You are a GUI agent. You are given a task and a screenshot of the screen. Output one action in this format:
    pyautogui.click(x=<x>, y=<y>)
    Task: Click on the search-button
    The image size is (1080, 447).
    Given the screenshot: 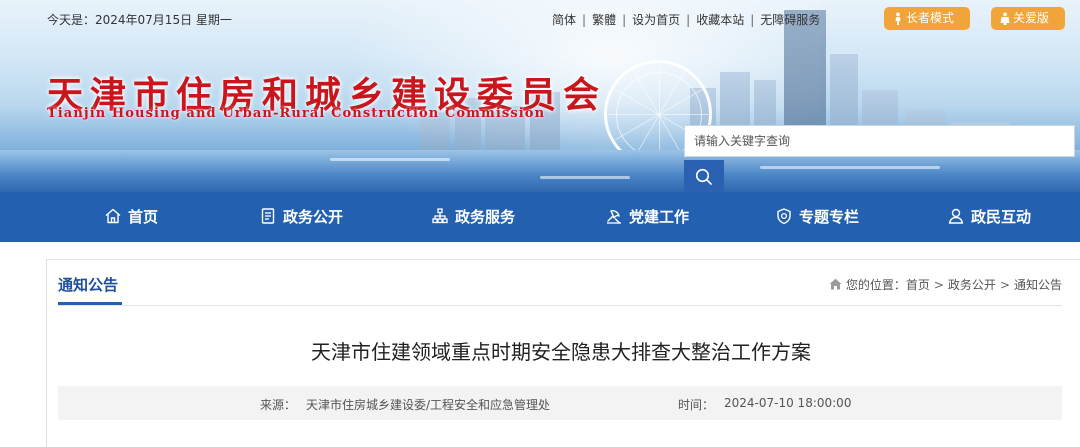 What is the action you would take?
    pyautogui.click(x=704, y=176)
    